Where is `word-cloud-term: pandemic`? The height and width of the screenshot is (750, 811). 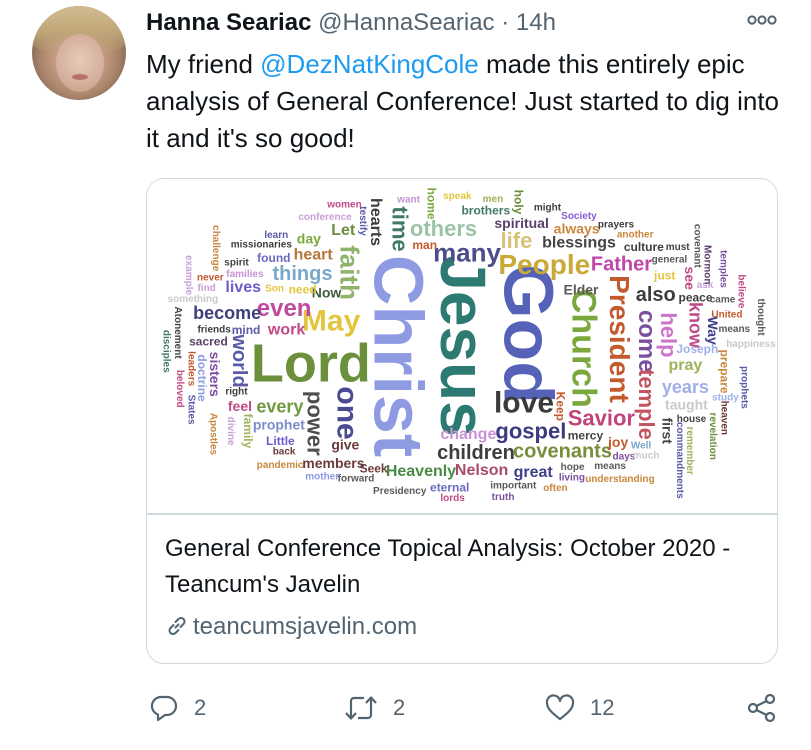 word-cloud-term: pandemic is located at coordinates (280, 465).